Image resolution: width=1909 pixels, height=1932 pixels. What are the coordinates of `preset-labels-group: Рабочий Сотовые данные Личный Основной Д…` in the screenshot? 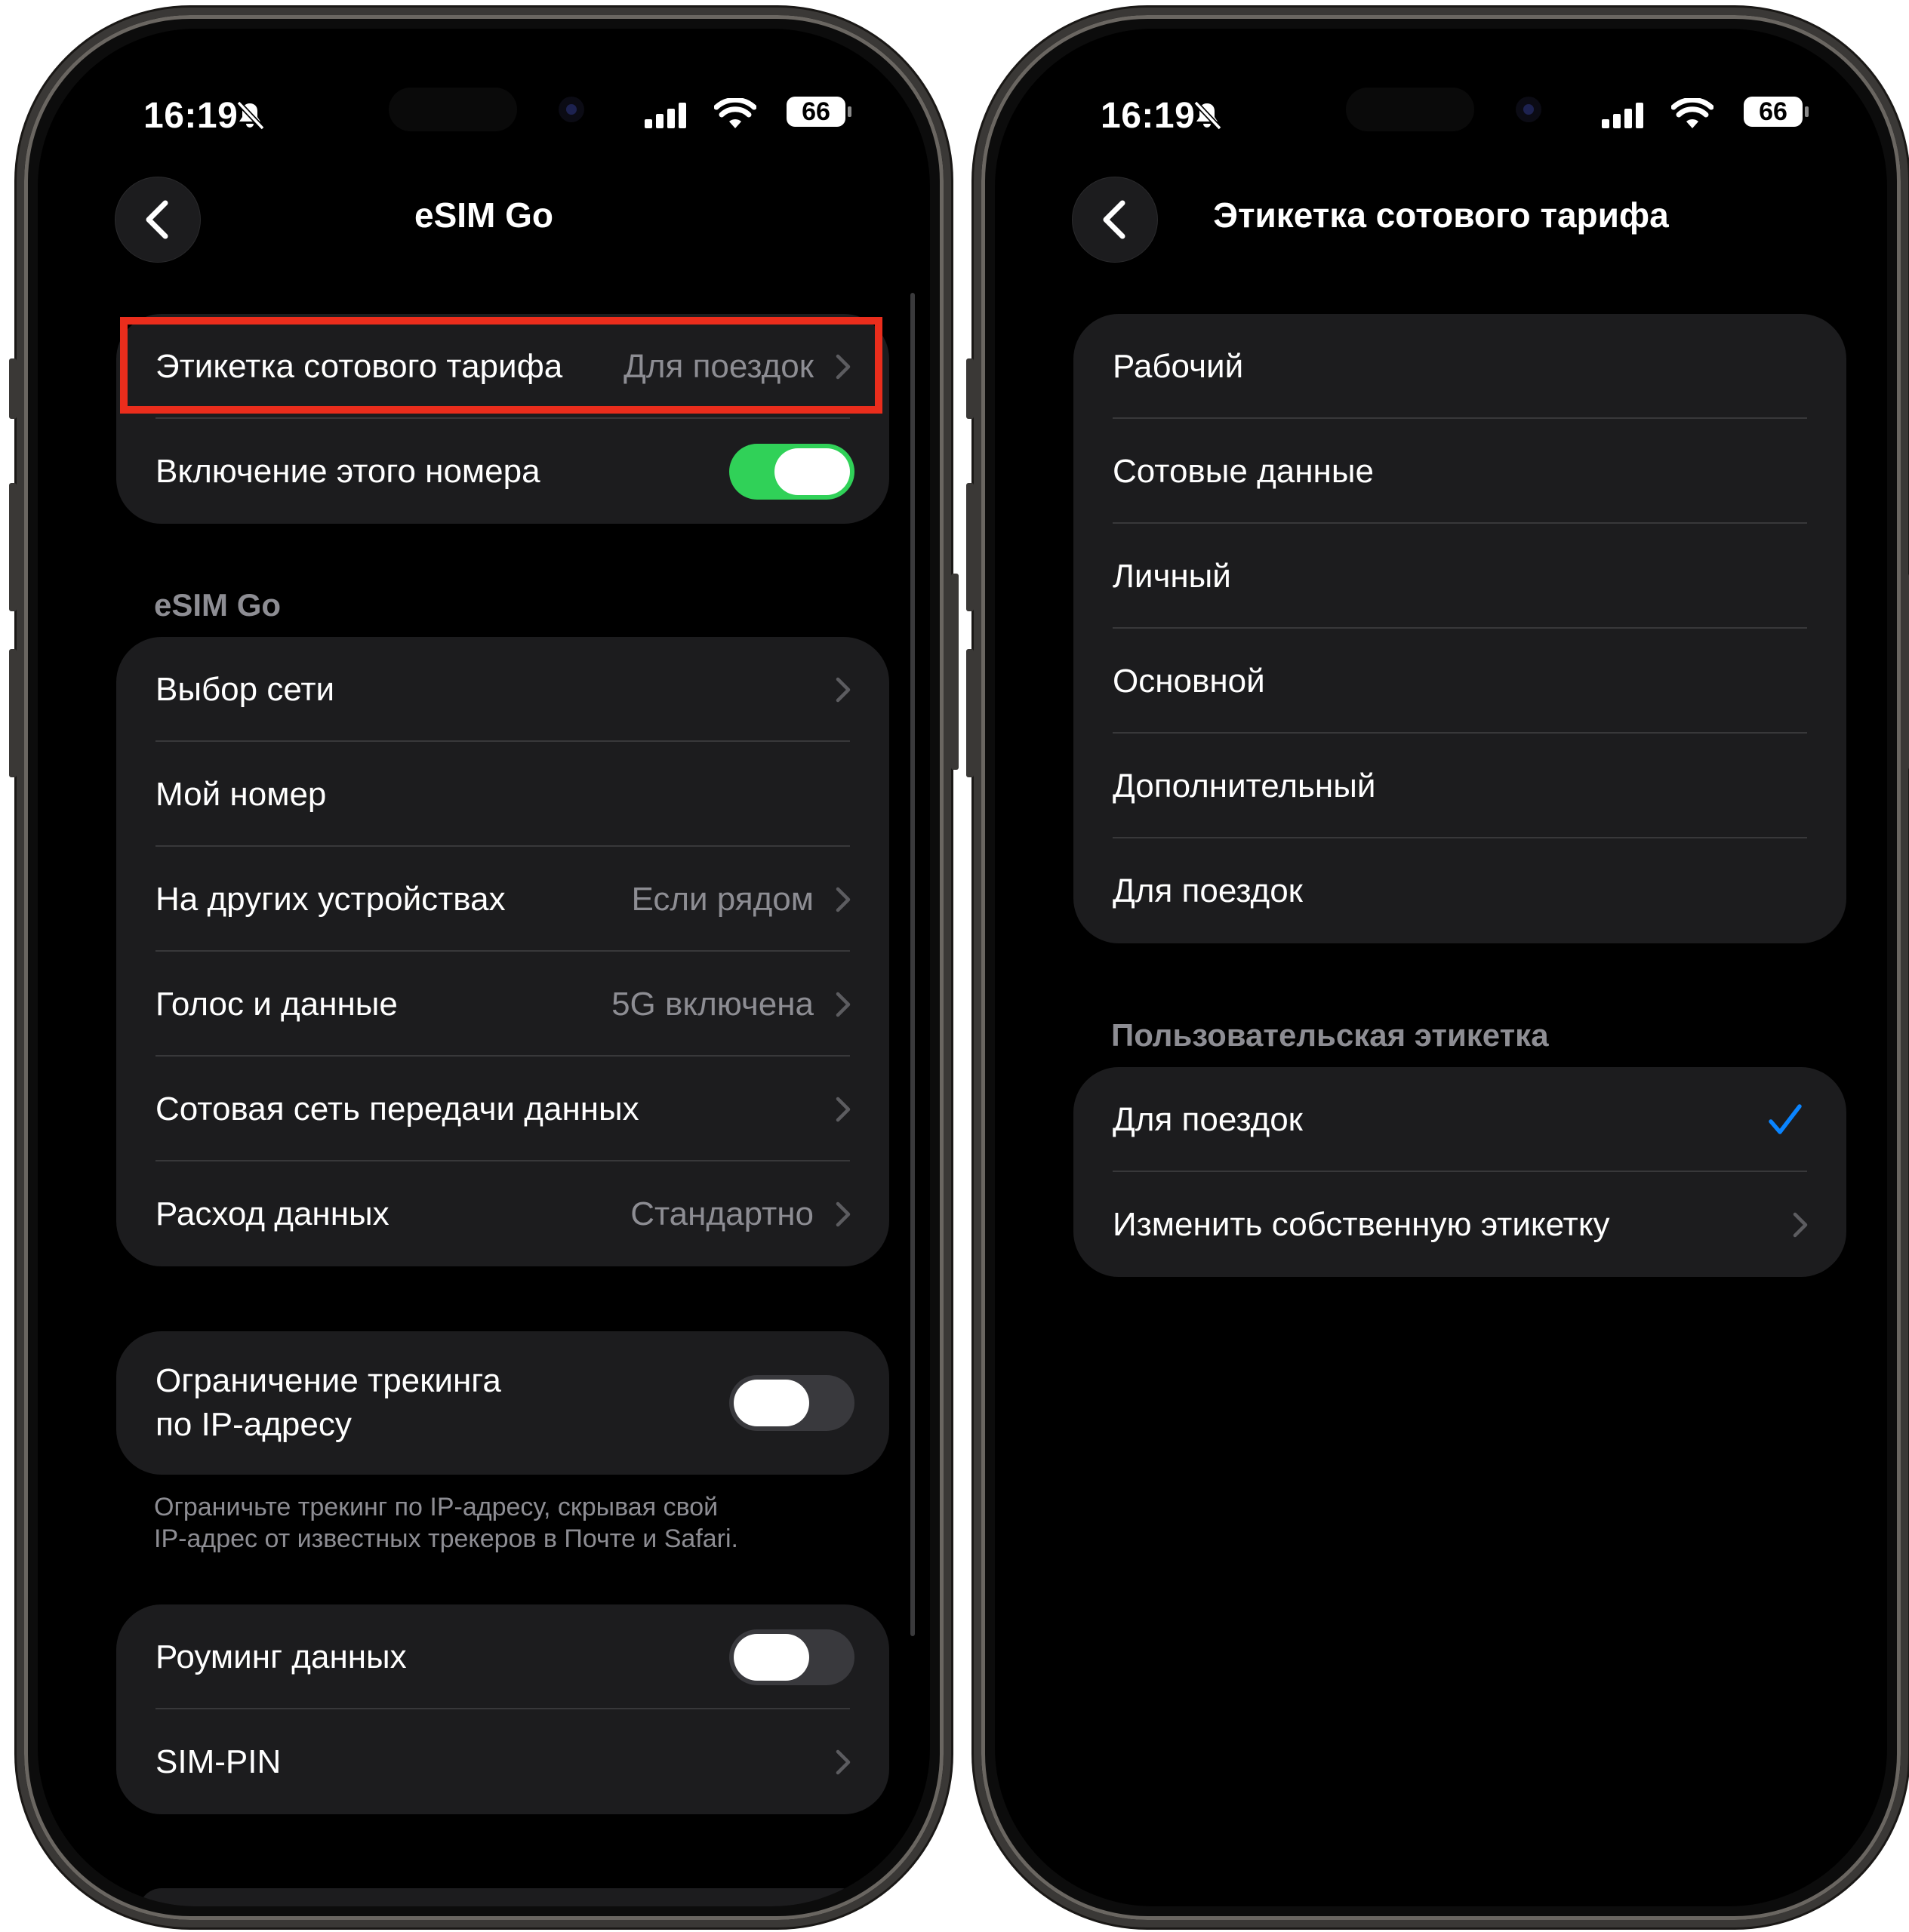 It's located at (1460, 628).